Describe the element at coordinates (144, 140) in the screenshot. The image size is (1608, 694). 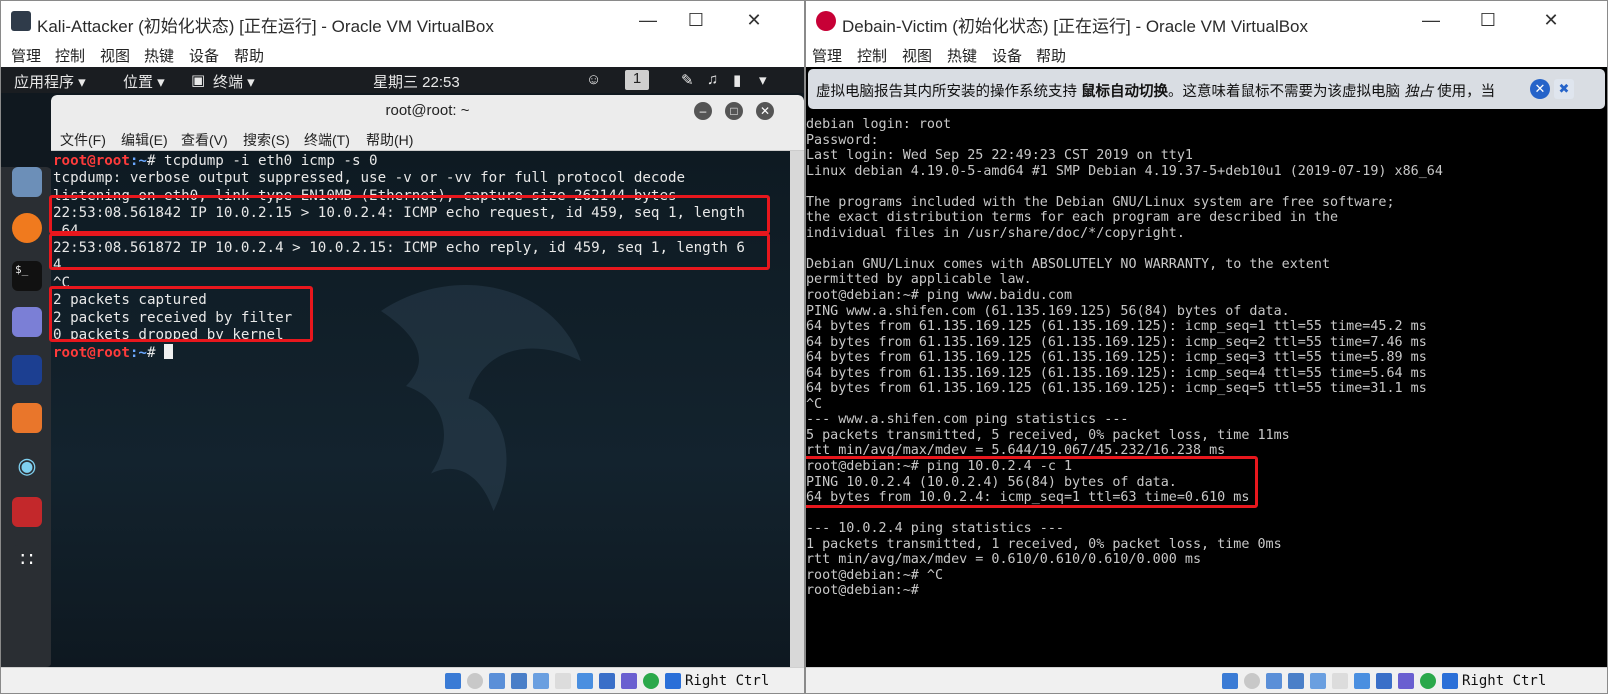
I see `term-menu-edit: 编辑(E)` at that location.